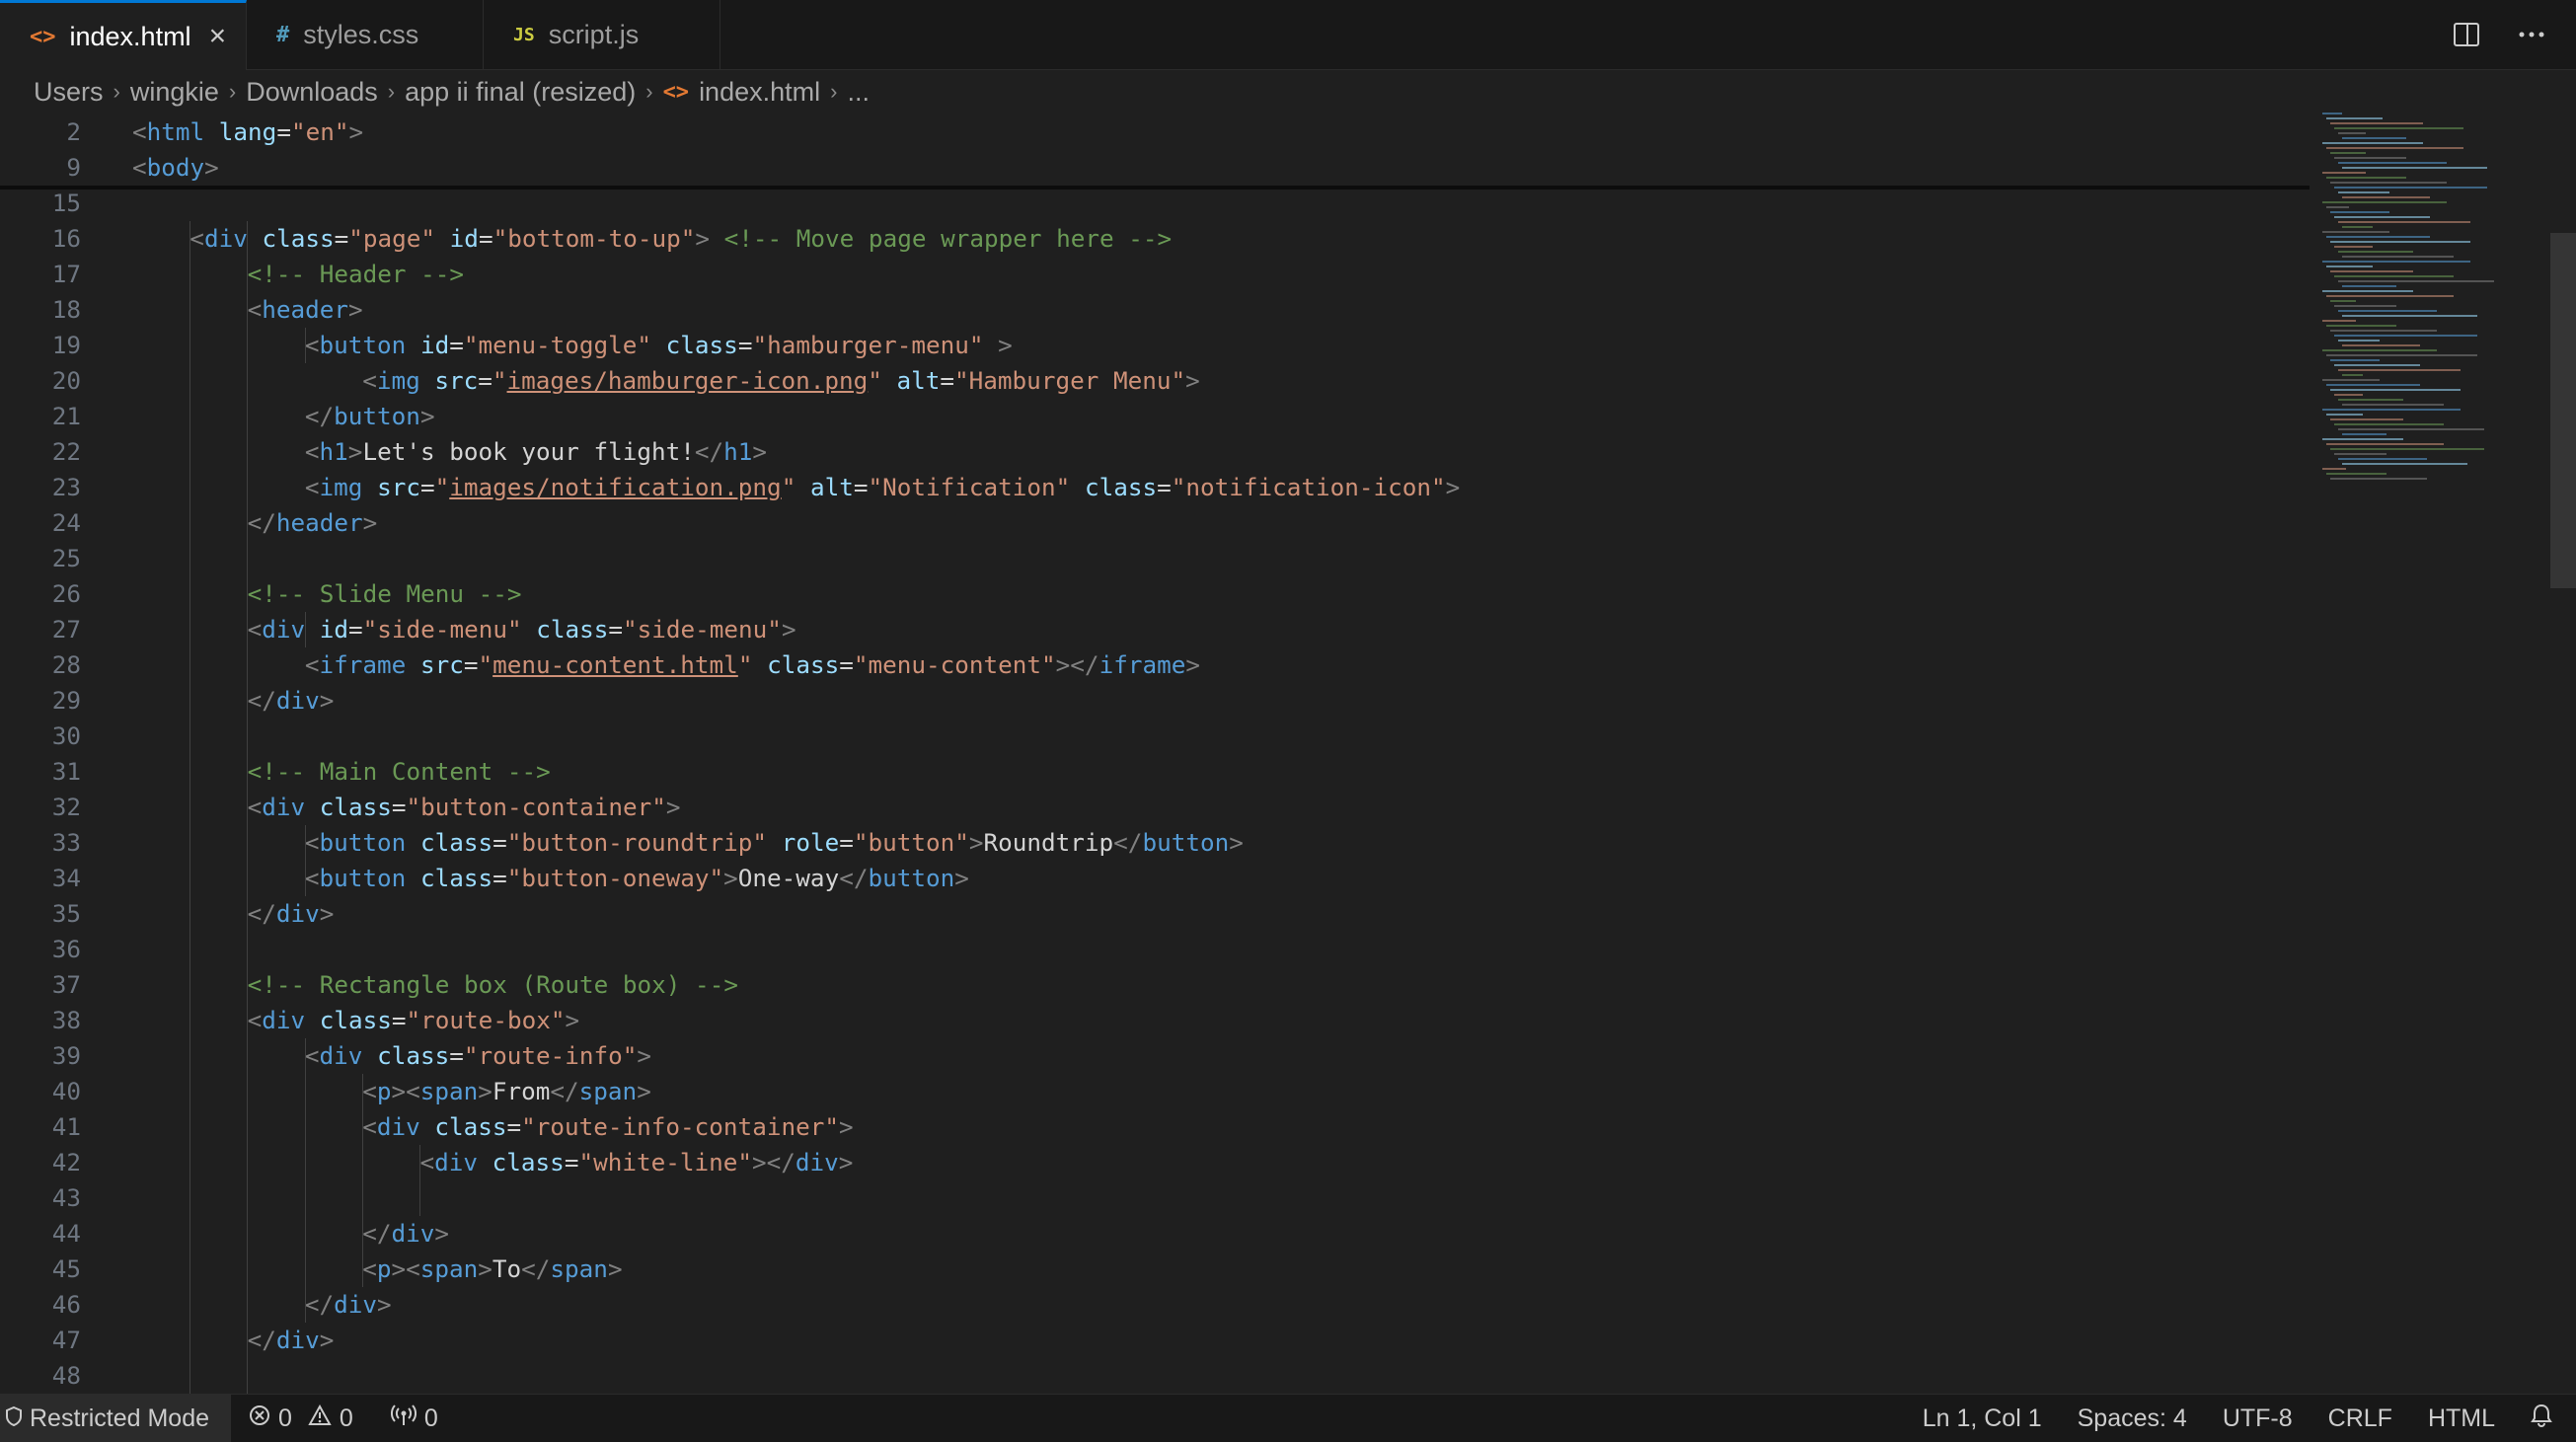 The width and height of the screenshot is (2576, 1442). Describe the element at coordinates (365, 34) in the screenshot. I see `tab-styles-css: # styles.css` at that location.